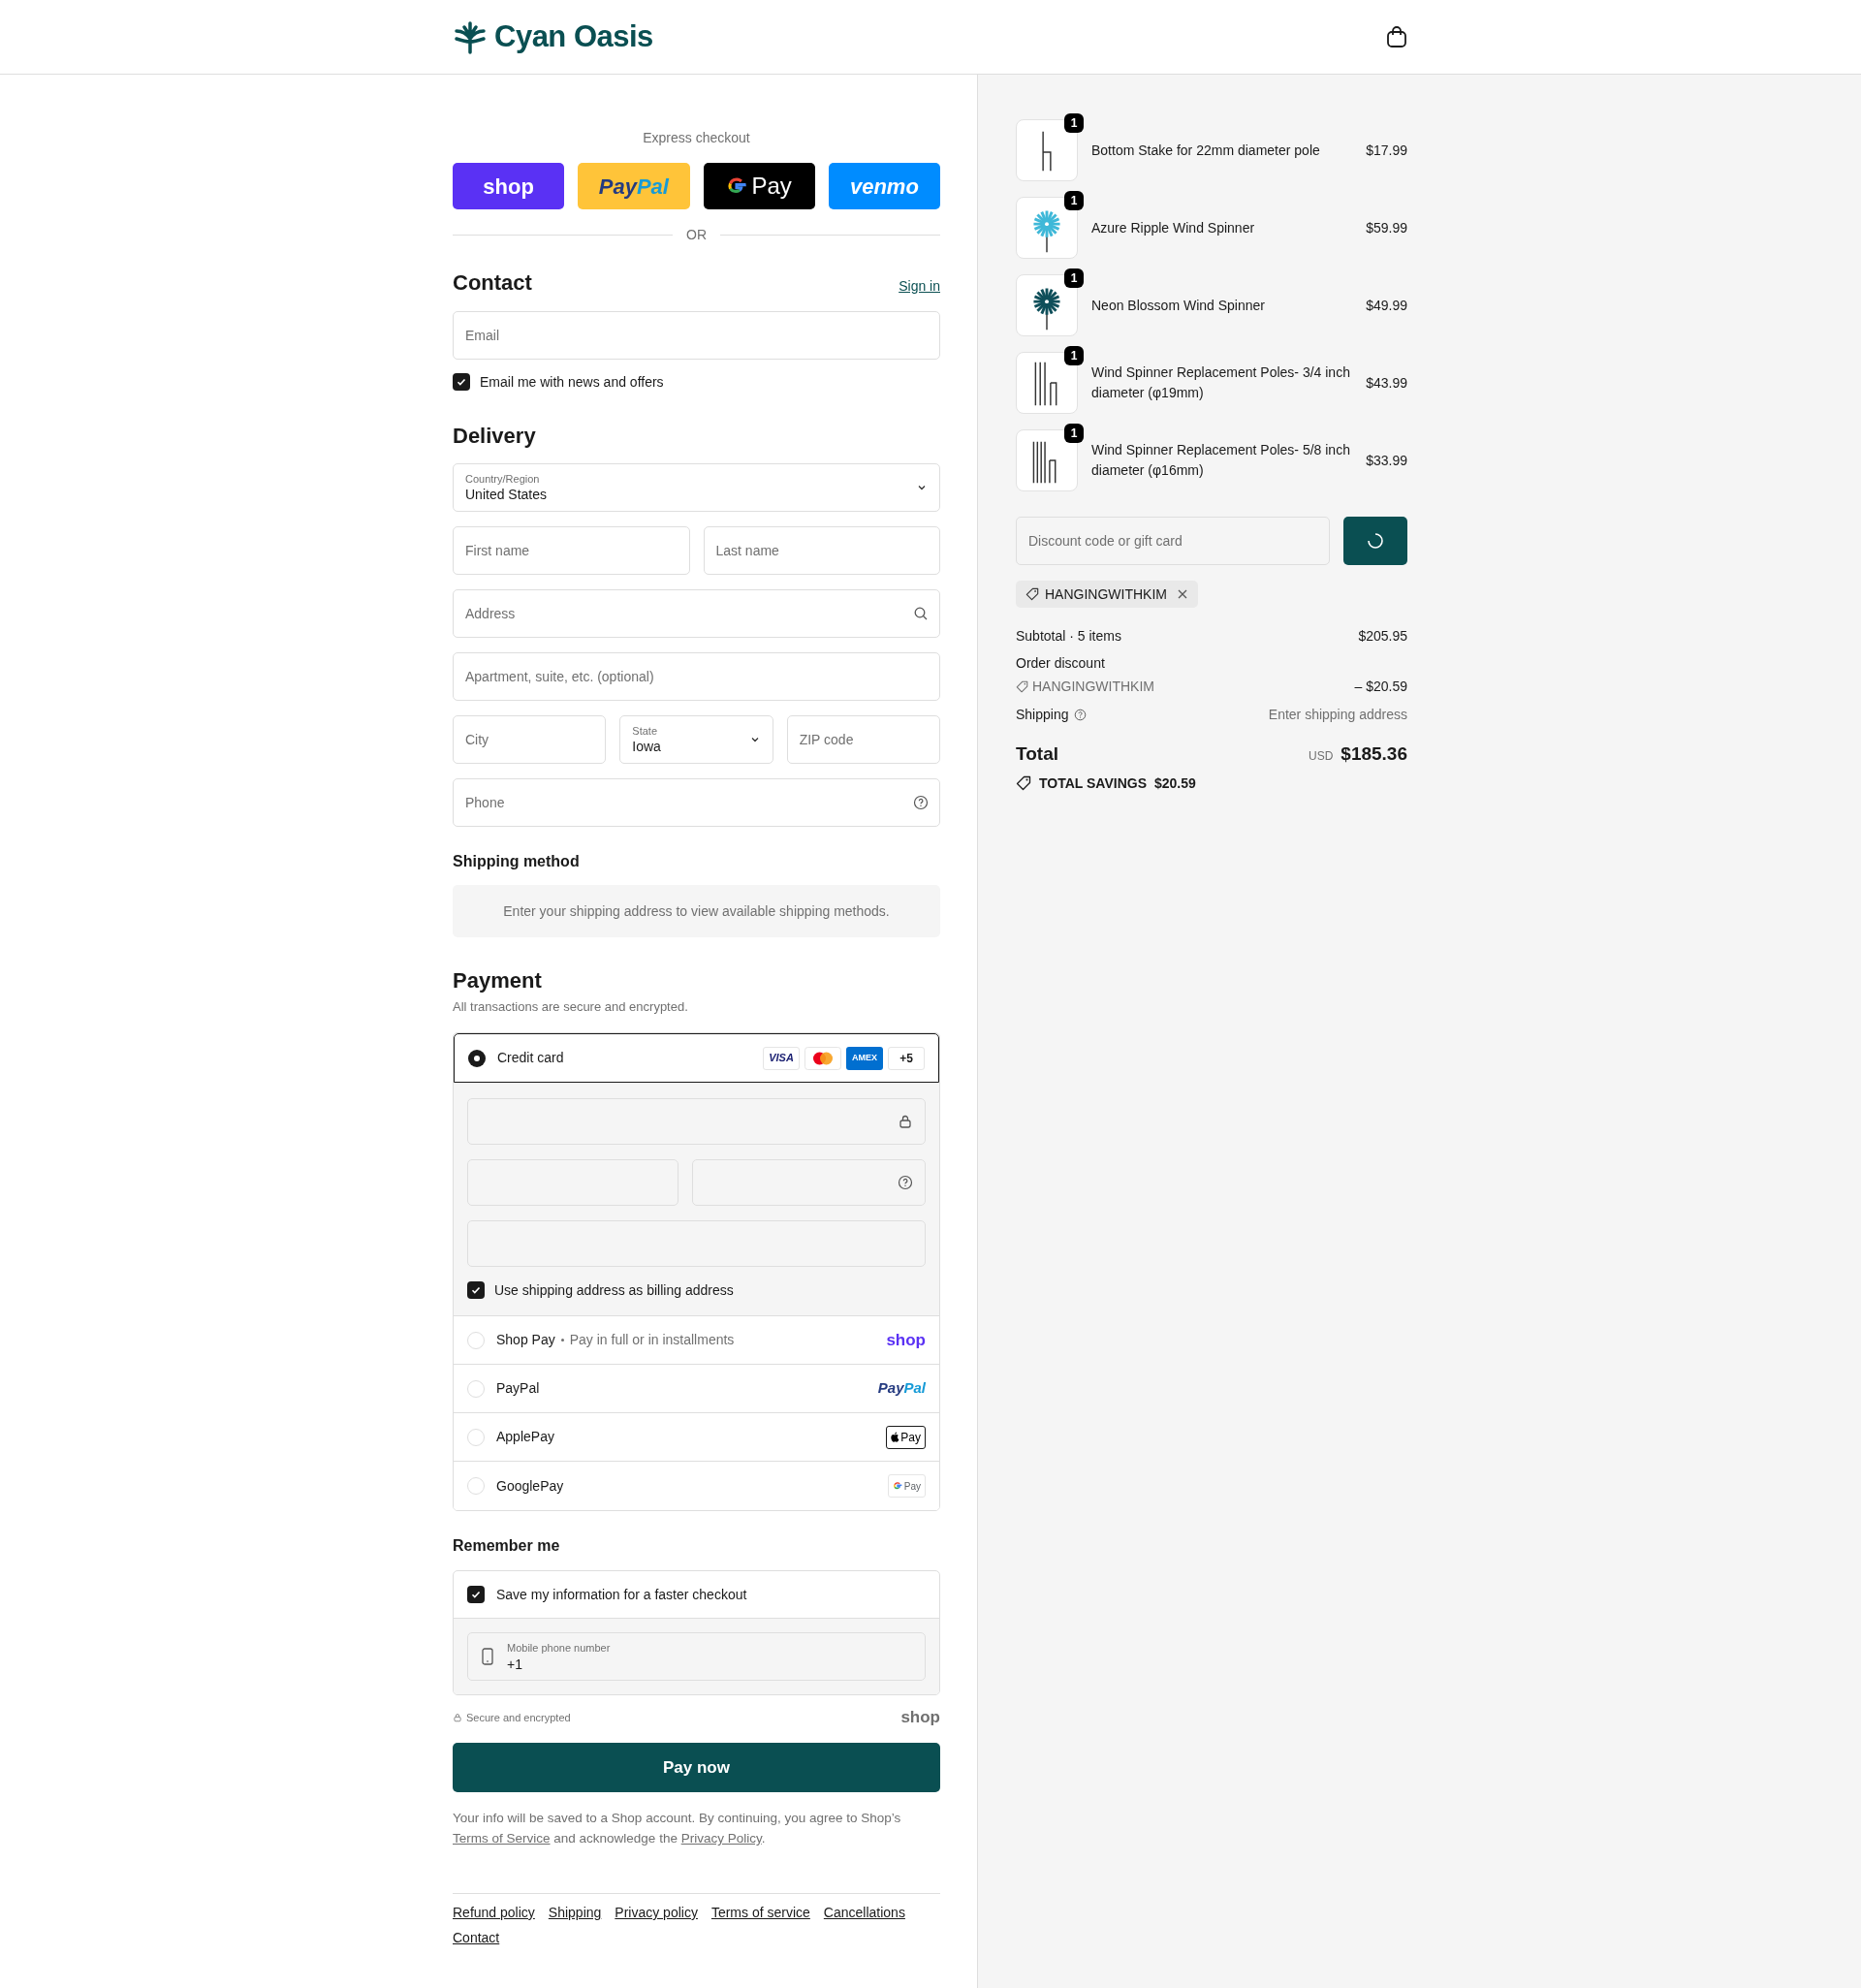 This screenshot has height=1988, width=1861. What do you see at coordinates (575, 1912) in the screenshot?
I see `footer-link: Shipping` at bounding box center [575, 1912].